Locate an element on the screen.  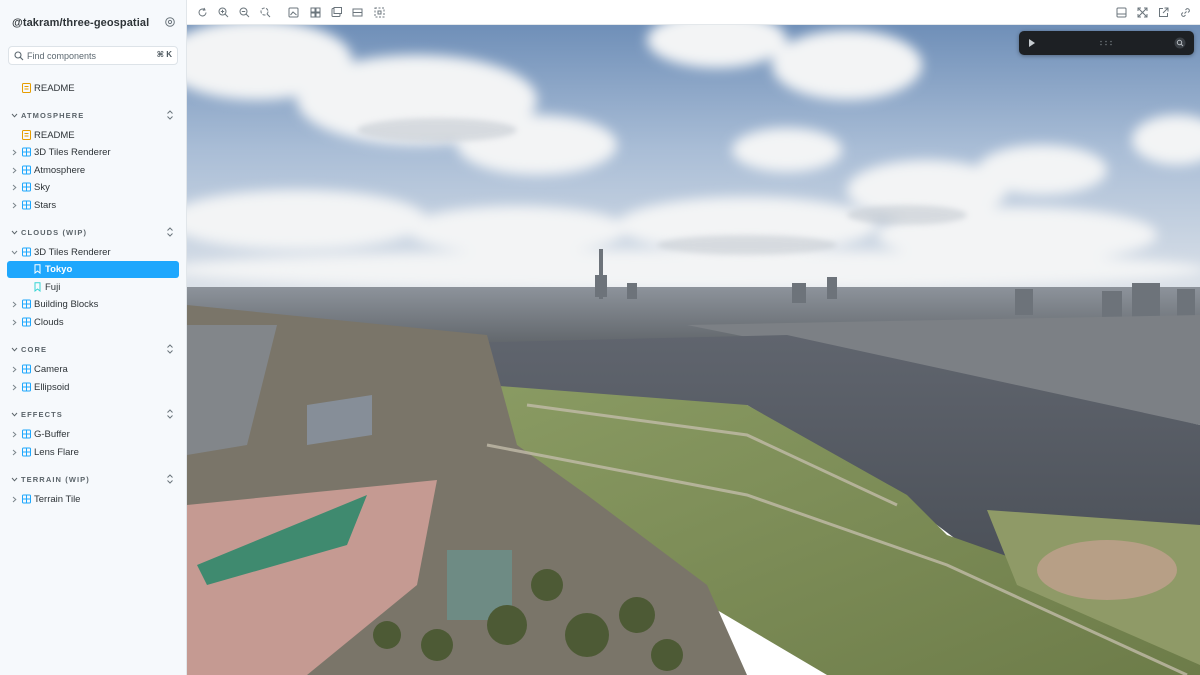
tree-item-building-blocks: Building Blocks is located at coordinates (93, 304).